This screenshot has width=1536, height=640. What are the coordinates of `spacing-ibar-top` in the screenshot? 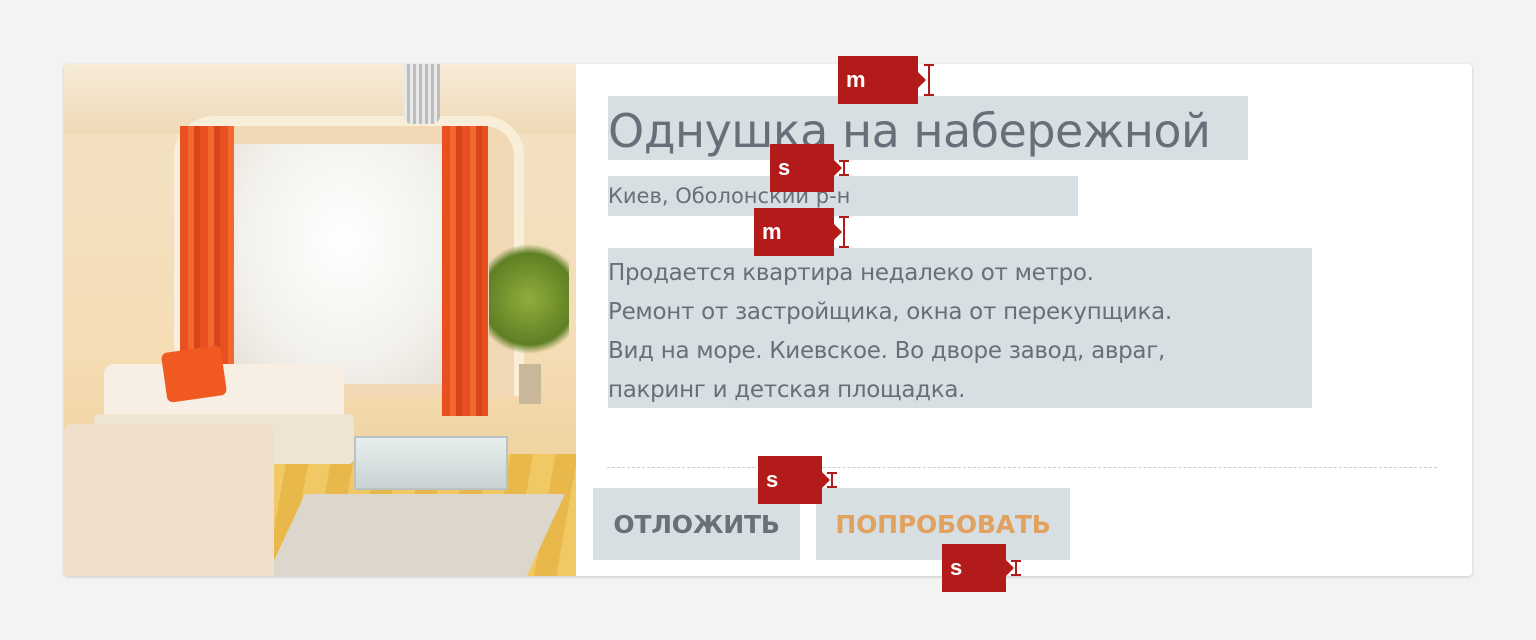 It's located at (931, 80).